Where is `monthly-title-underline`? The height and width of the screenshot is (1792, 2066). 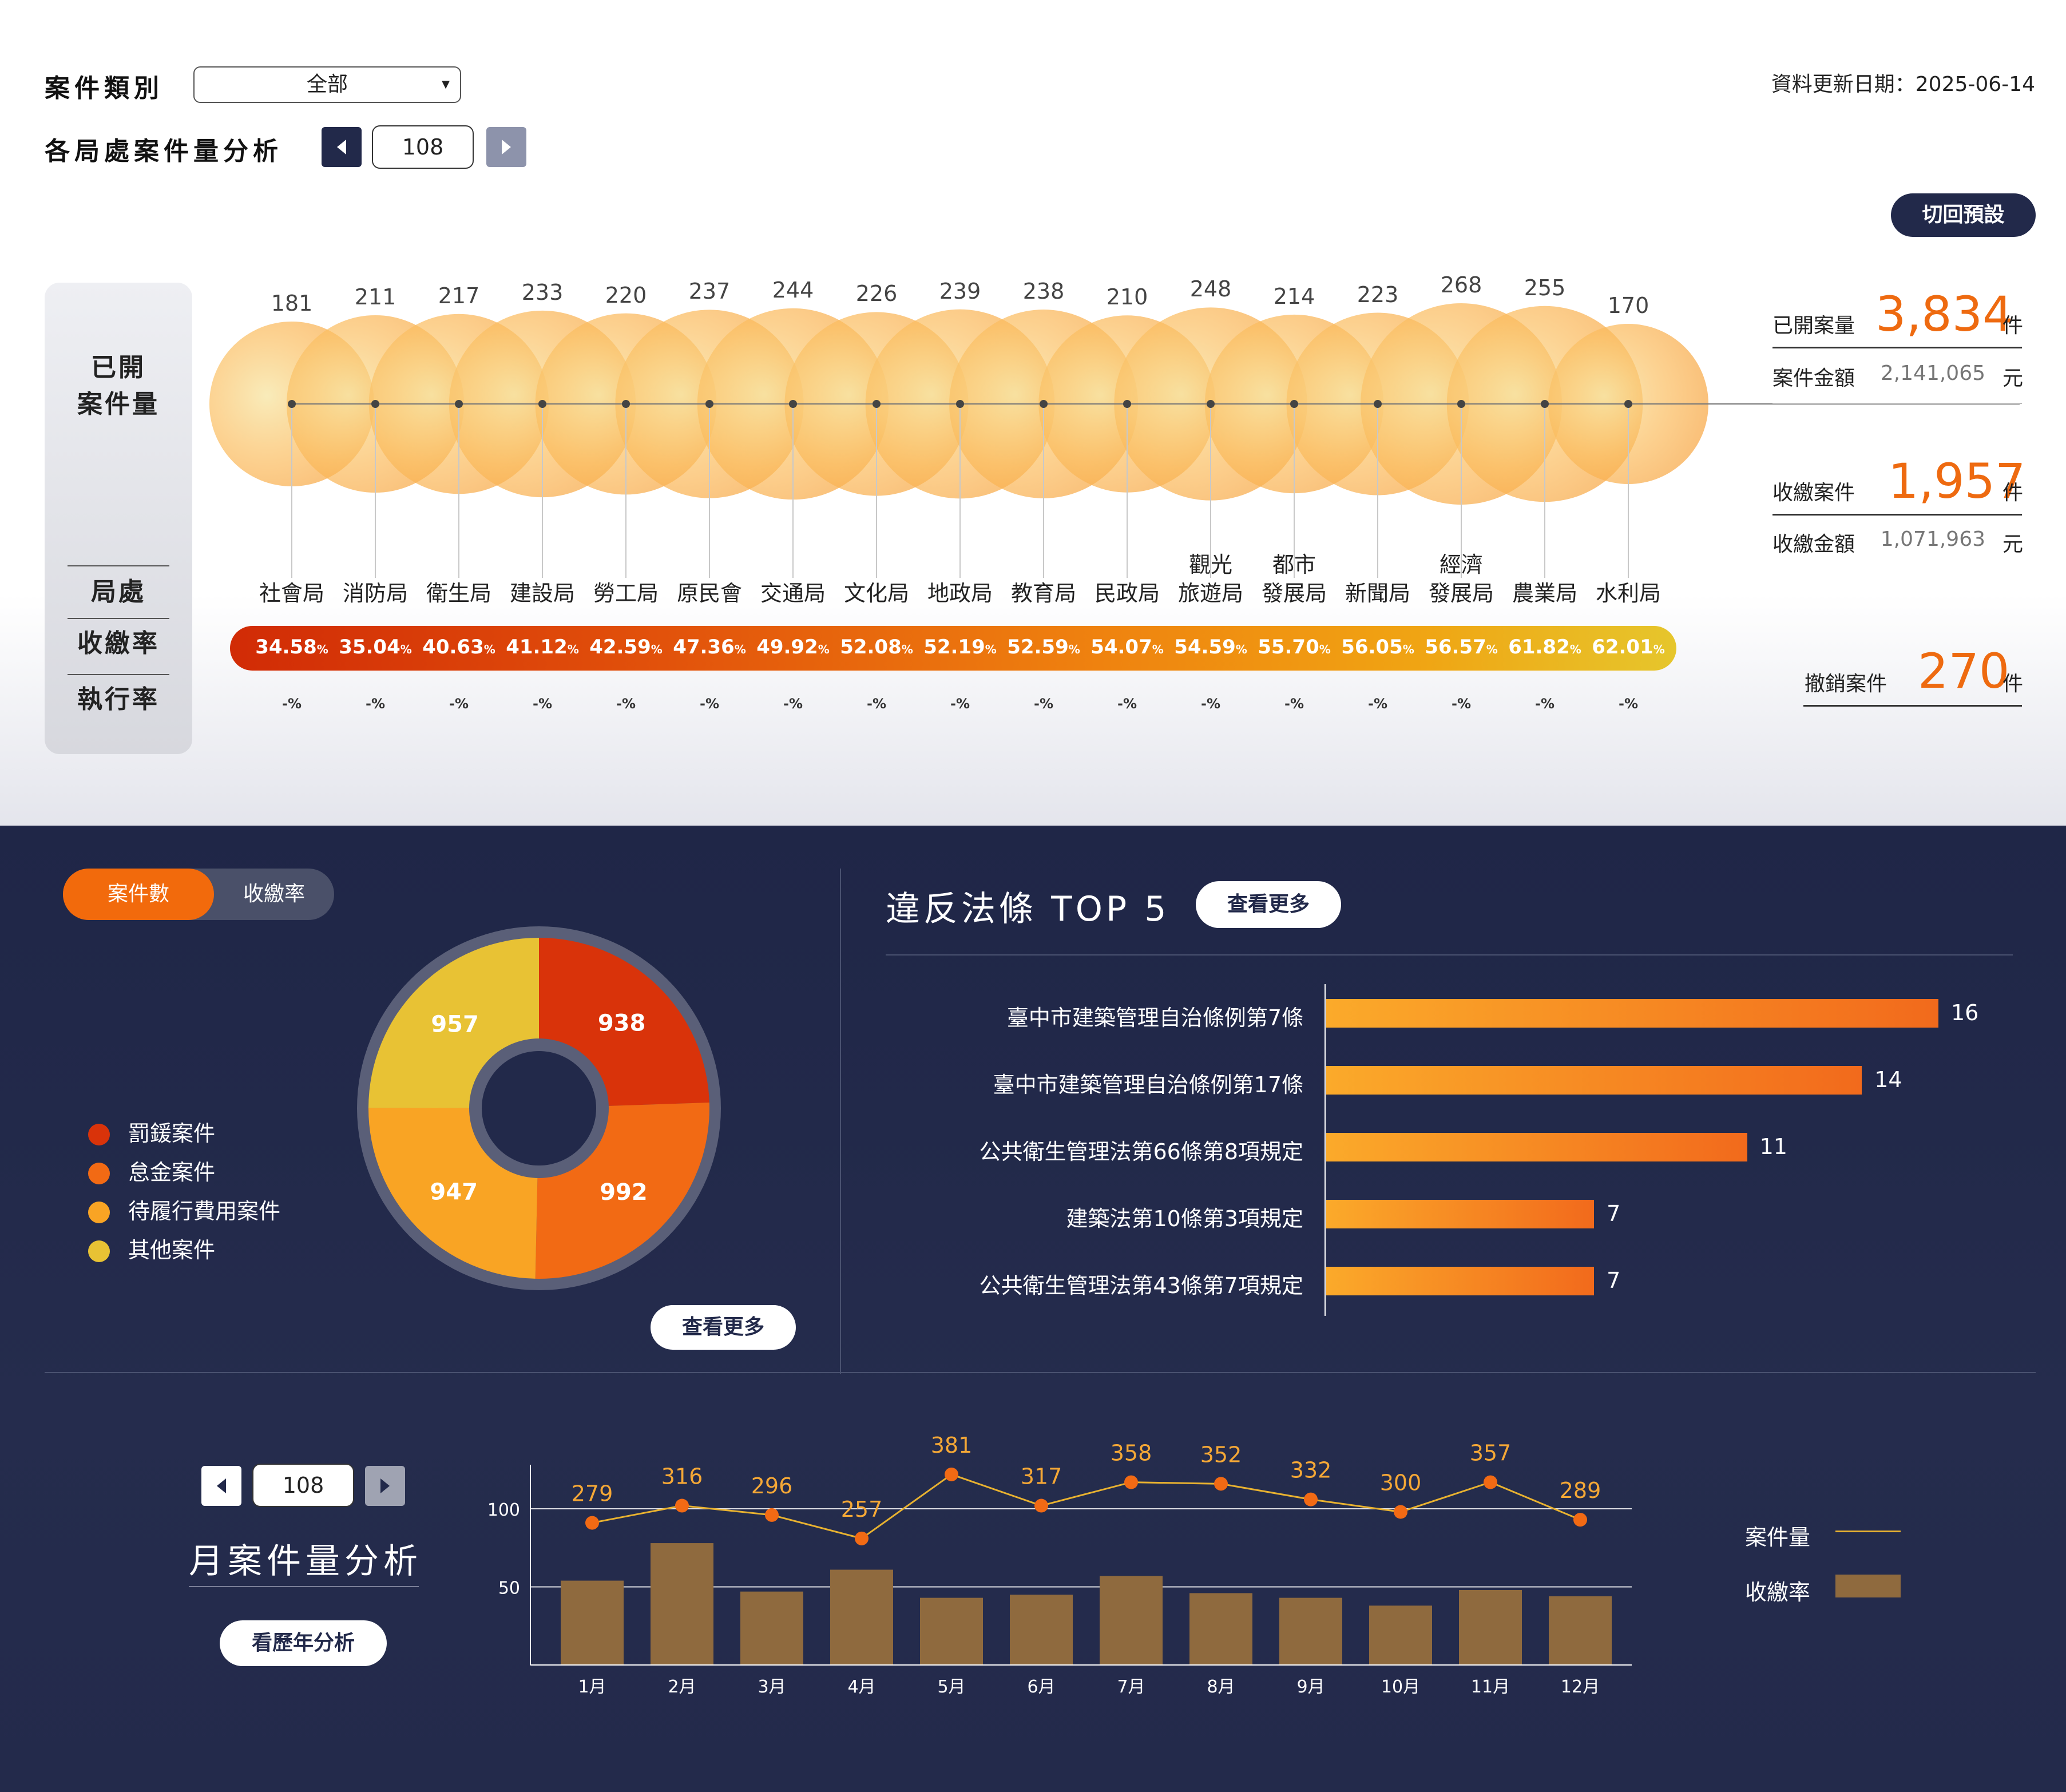 monthly-title-underline is located at coordinates (304, 1586).